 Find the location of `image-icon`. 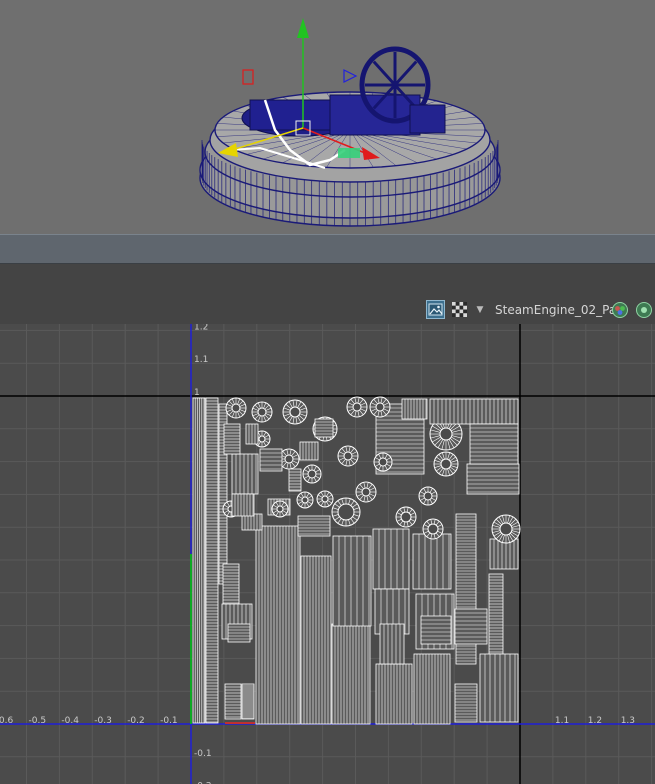

image-icon is located at coordinates (435, 309).